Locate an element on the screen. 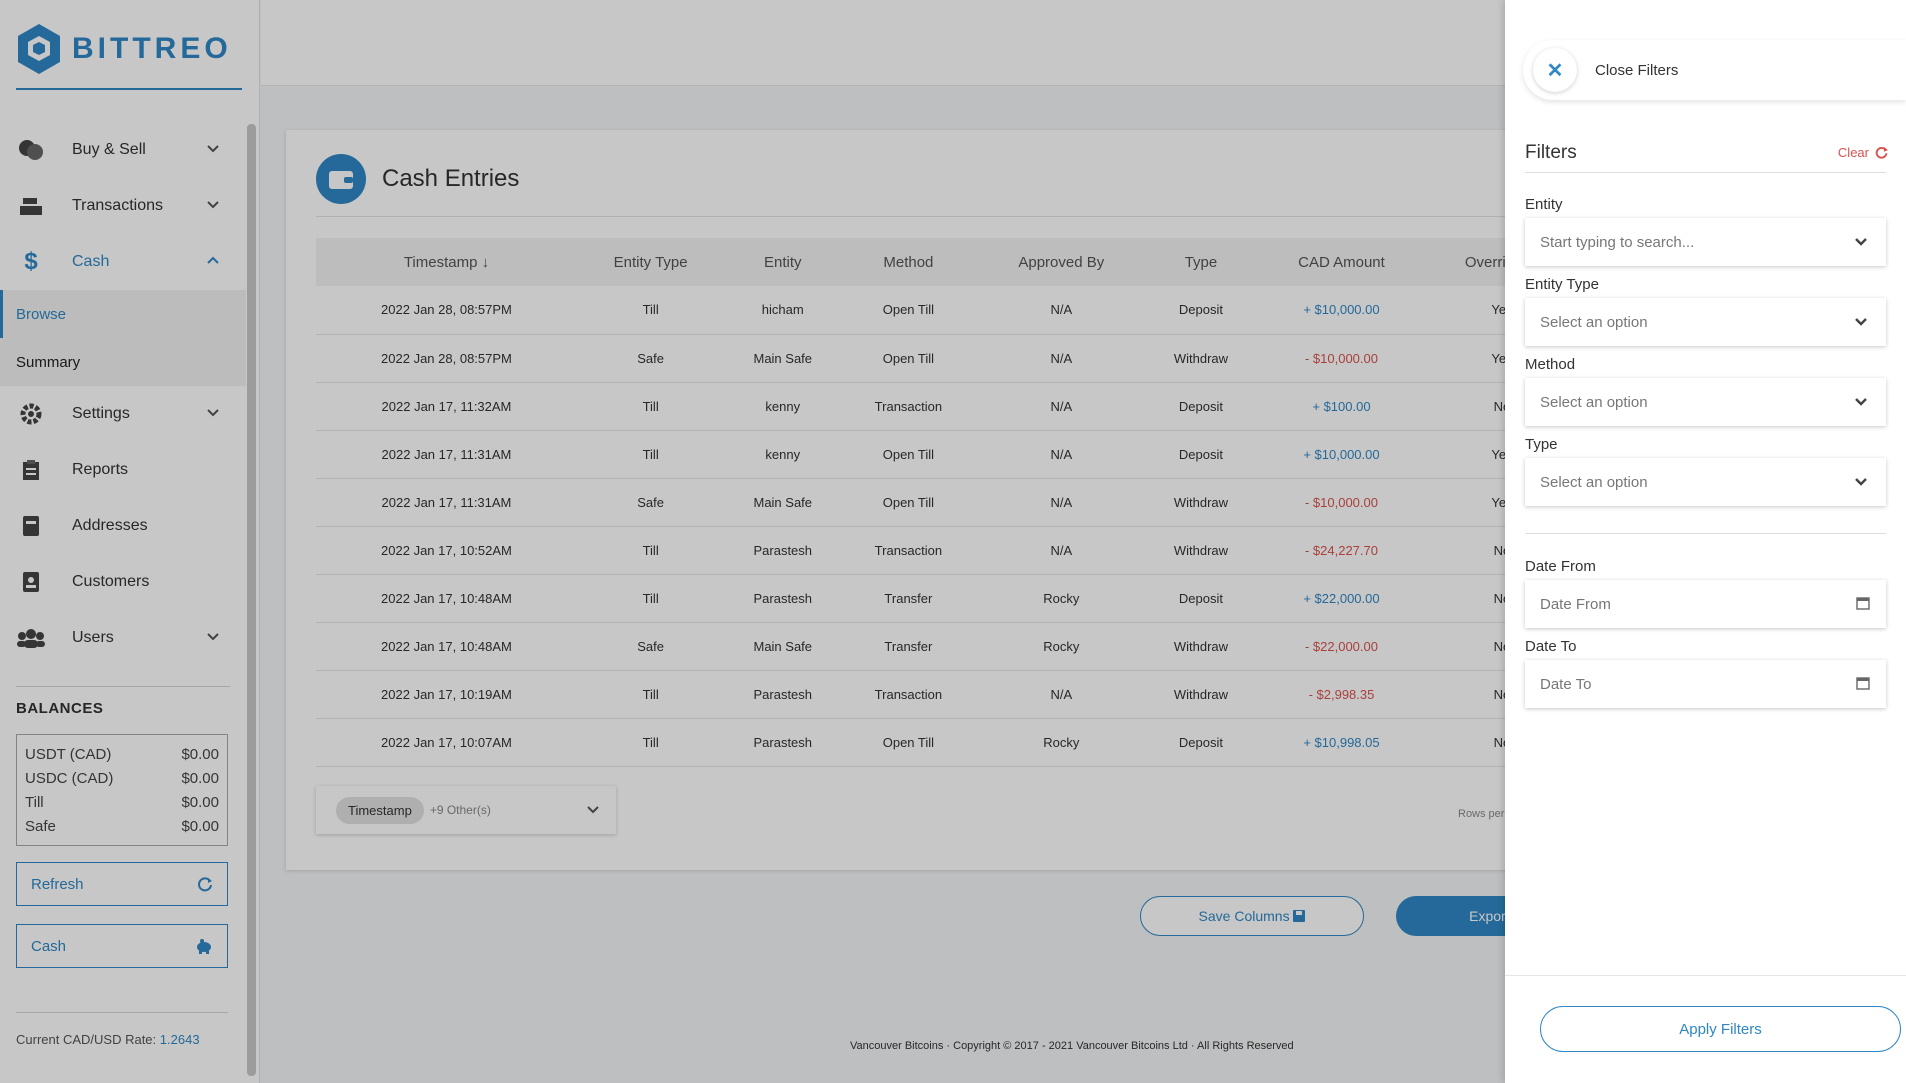 The height and width of the screenshot is (1083, 1906). type-value: Select an option is located at coordinates (1594, 482).